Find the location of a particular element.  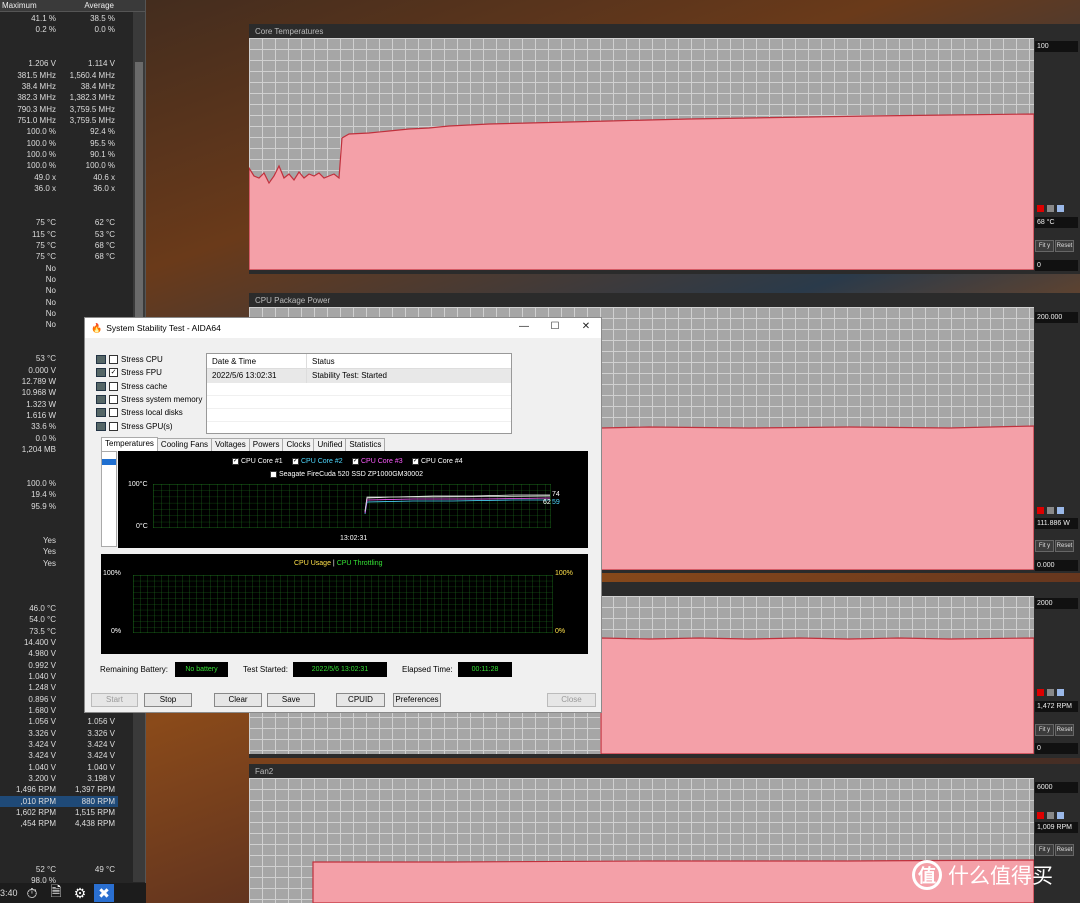

sensor-row: 790.3 MHz 3,759.5 MHz is located at coordinates (59, 109).